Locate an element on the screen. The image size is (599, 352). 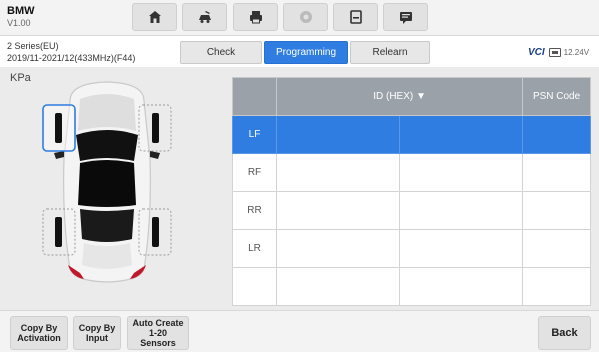
car-roof is located at coordinates (107, 183).